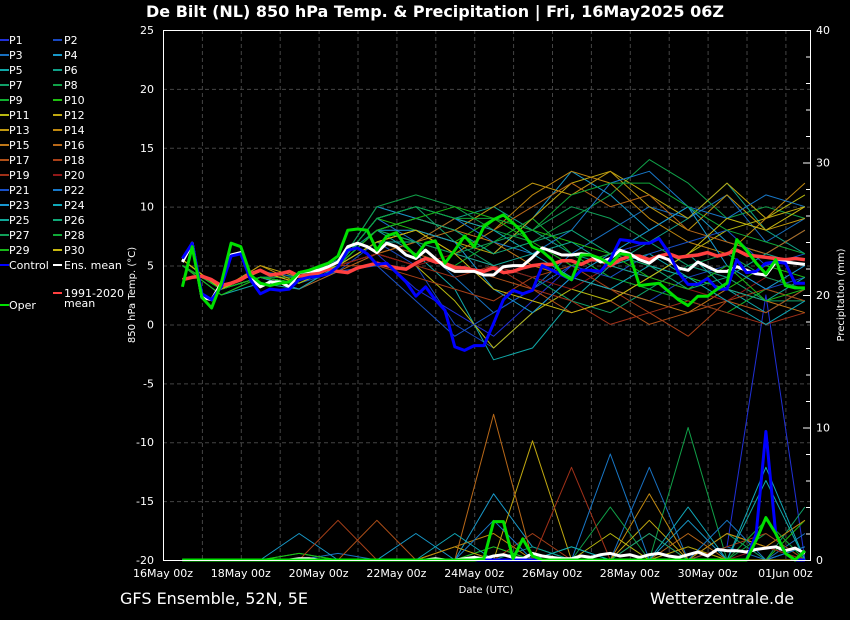 The height and width of the screenshot is (620, 850). What do you see at coordinates (147, 30) in the screenshot?
I see `y-tick-label: 25` at bounding box center [147, 30].